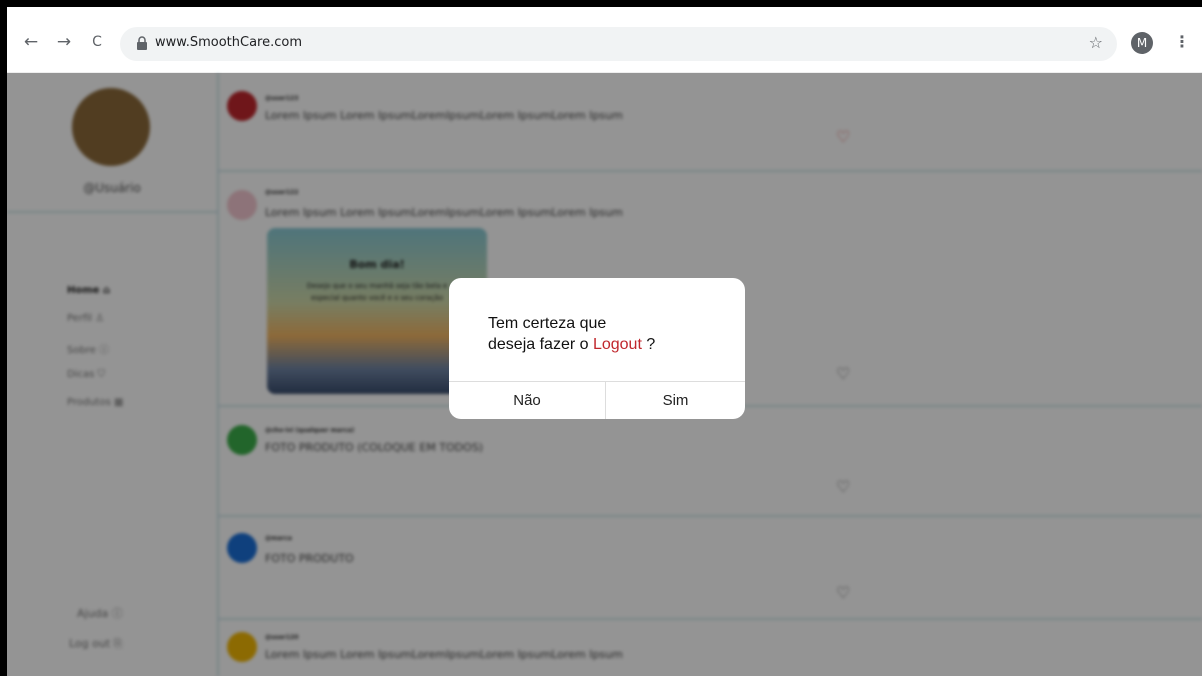 This screenshot has height=676, width=1202. Describe the element at coordinates (1096, 42) in the screenshot. I see `star-icon: ☆` at that location.